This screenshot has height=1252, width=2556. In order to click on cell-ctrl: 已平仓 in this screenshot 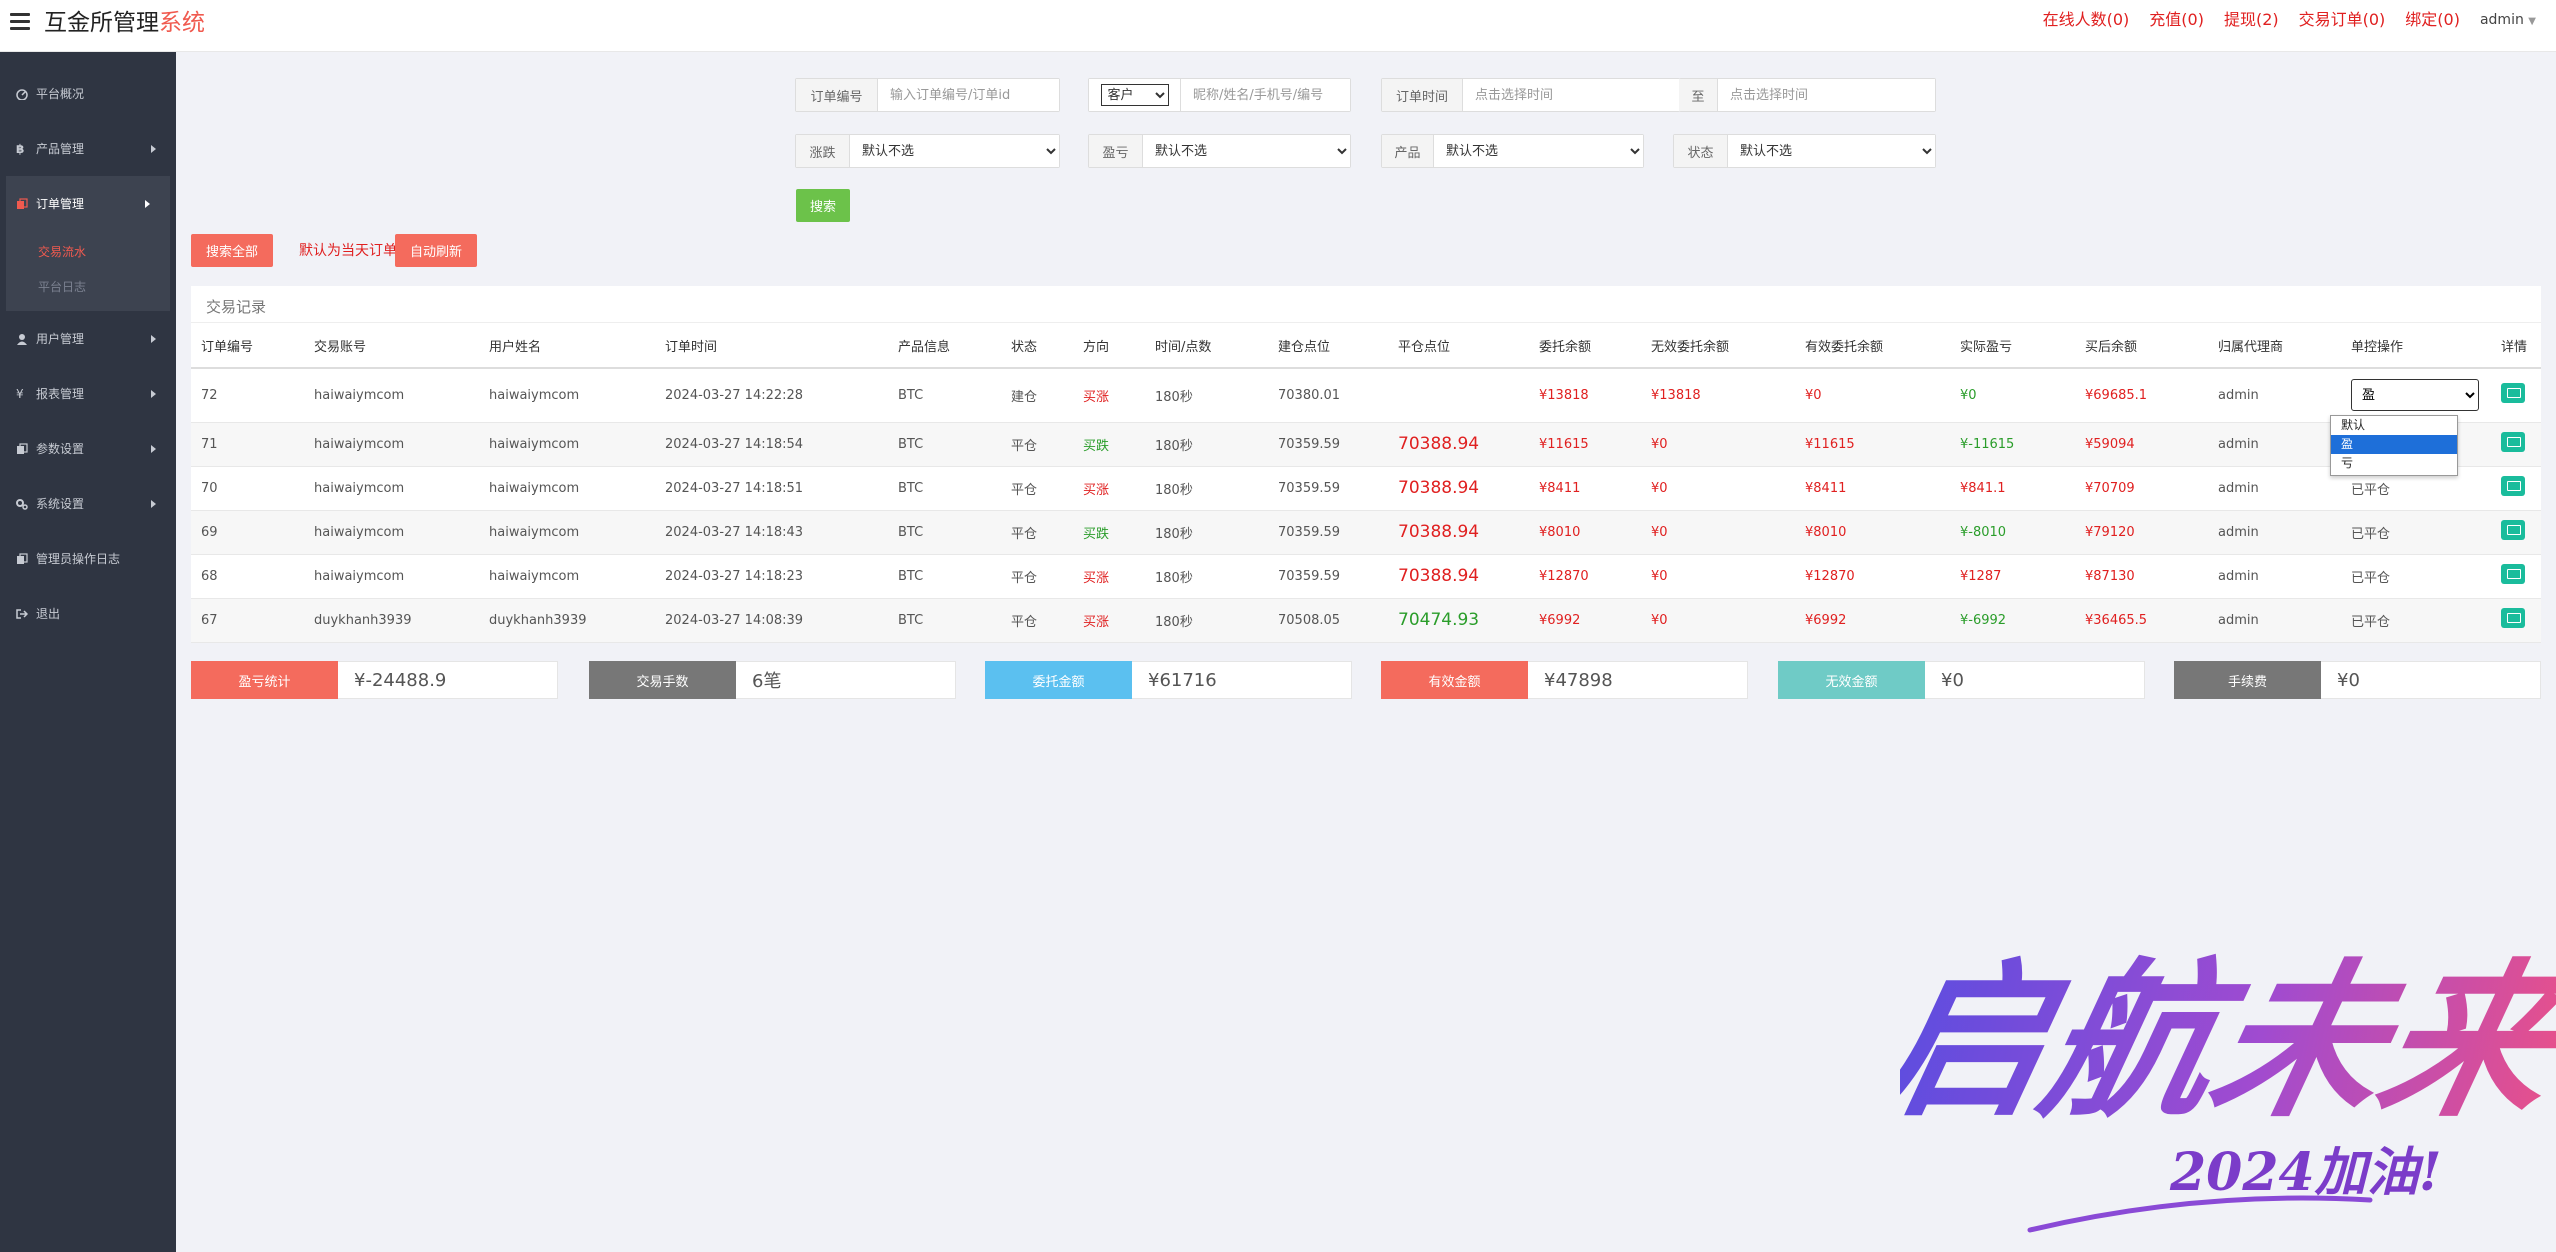, I will do `click(2416, 576)`.